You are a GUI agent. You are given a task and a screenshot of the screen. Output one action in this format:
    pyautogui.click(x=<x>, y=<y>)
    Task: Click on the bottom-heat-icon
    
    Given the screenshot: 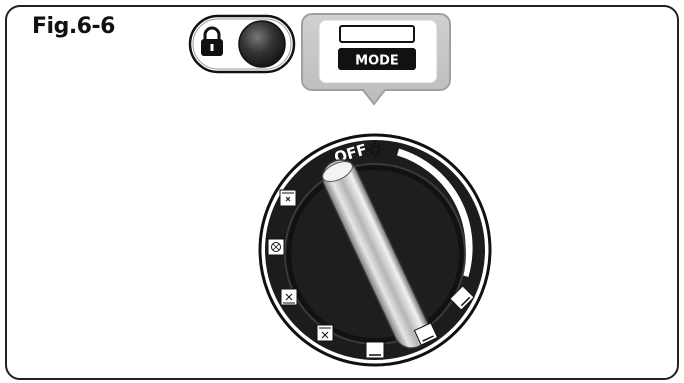 What is the action you would take?
    pyautogui.click(x=375, y=350)
    